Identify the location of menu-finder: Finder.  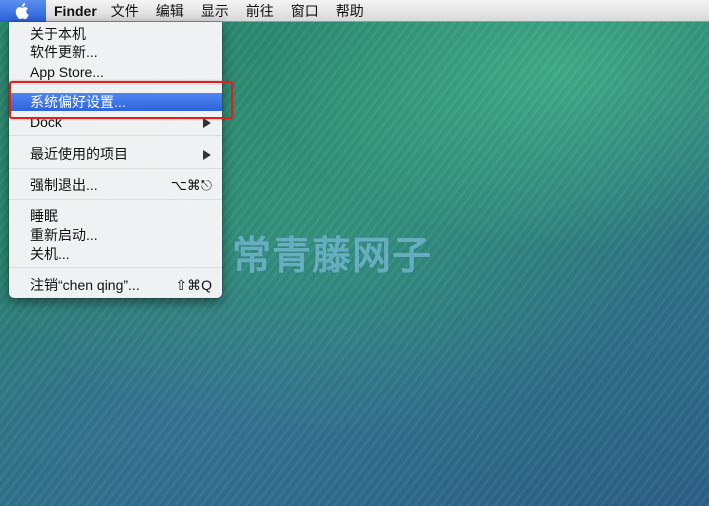
(75, 11).